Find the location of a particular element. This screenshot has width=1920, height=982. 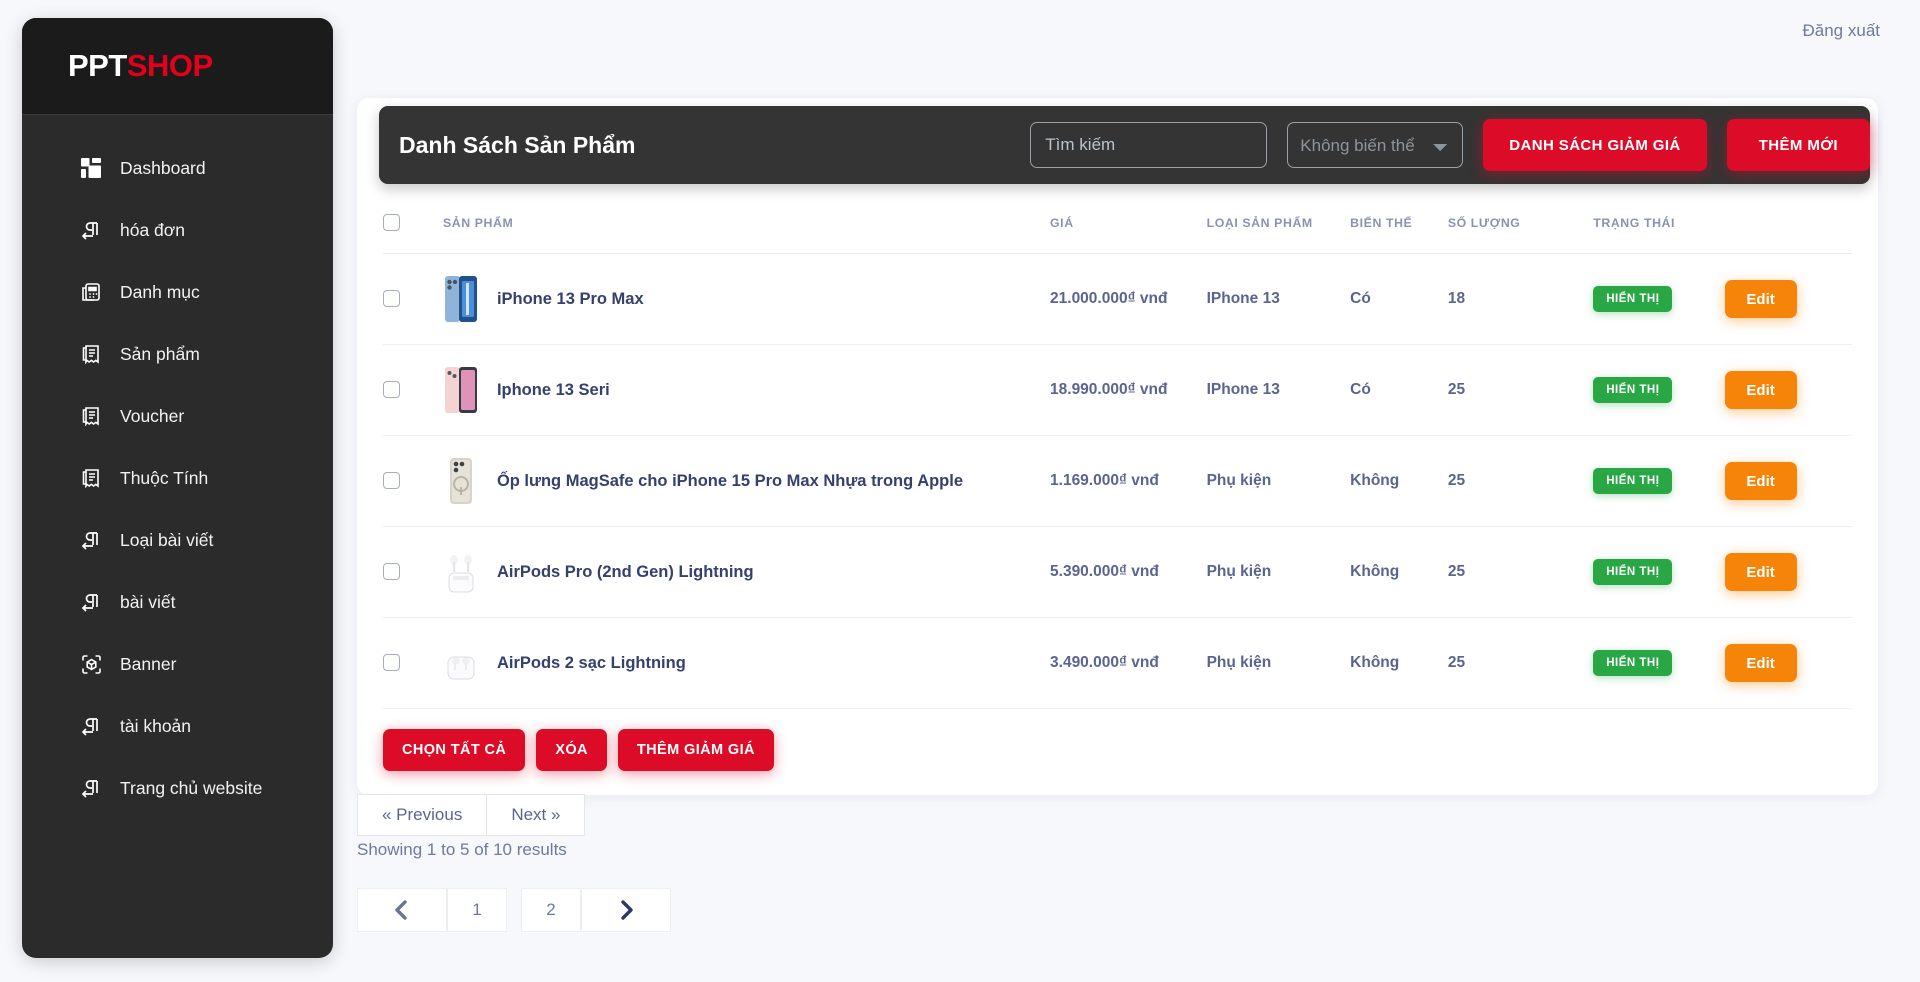

bulk-actions: CHỌN TẤT CẢ XÓA THÊM GIẢM GIÁ is located at coordinates (1117, 743).